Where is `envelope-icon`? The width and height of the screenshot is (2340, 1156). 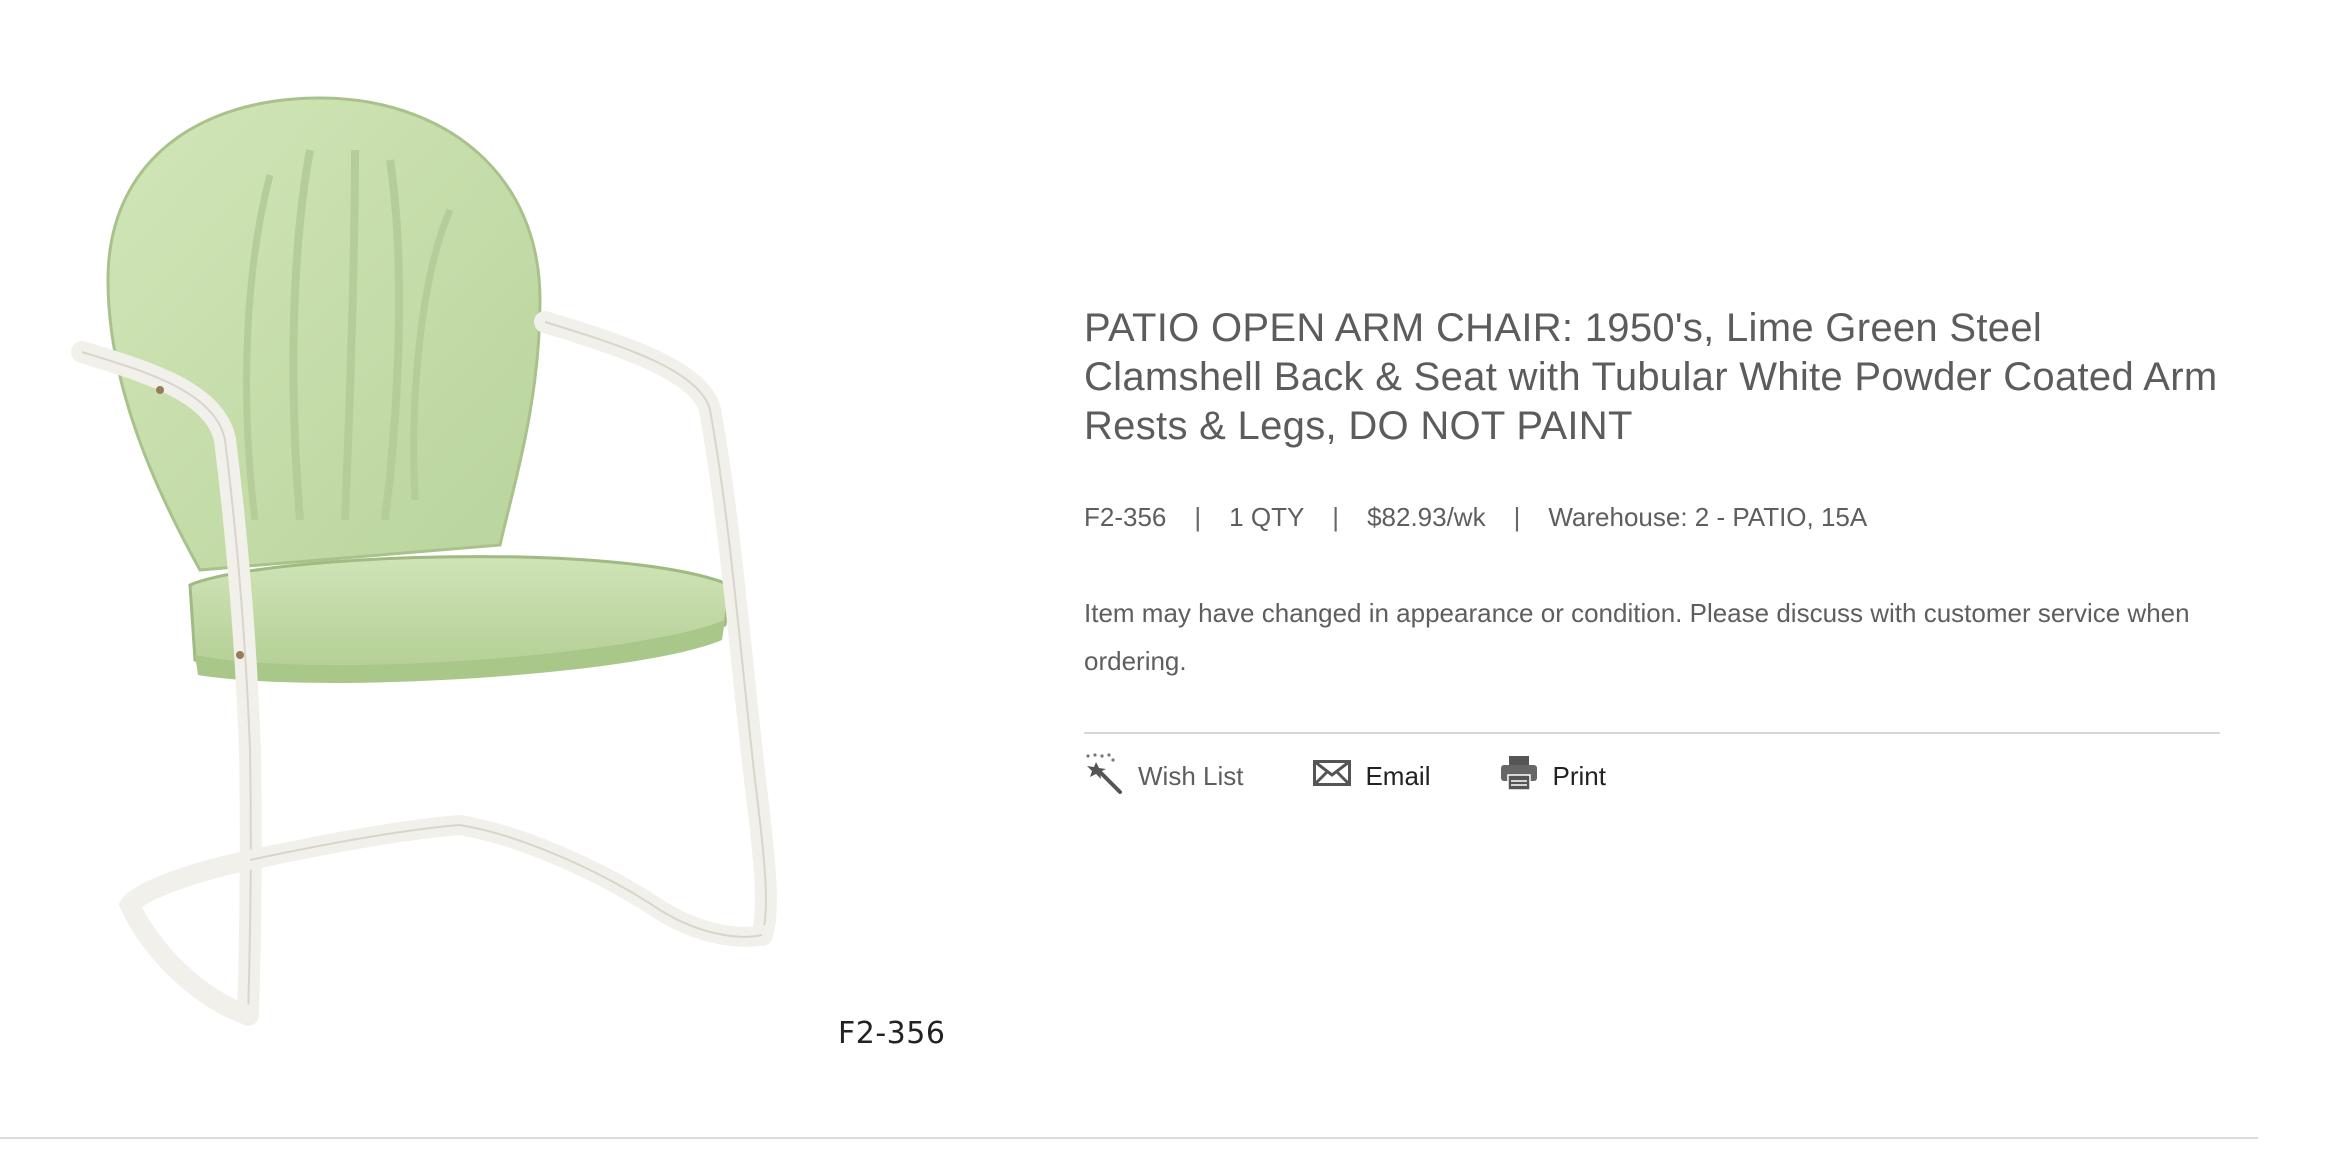 envelope-icon is located at coordinates (1332, 776).